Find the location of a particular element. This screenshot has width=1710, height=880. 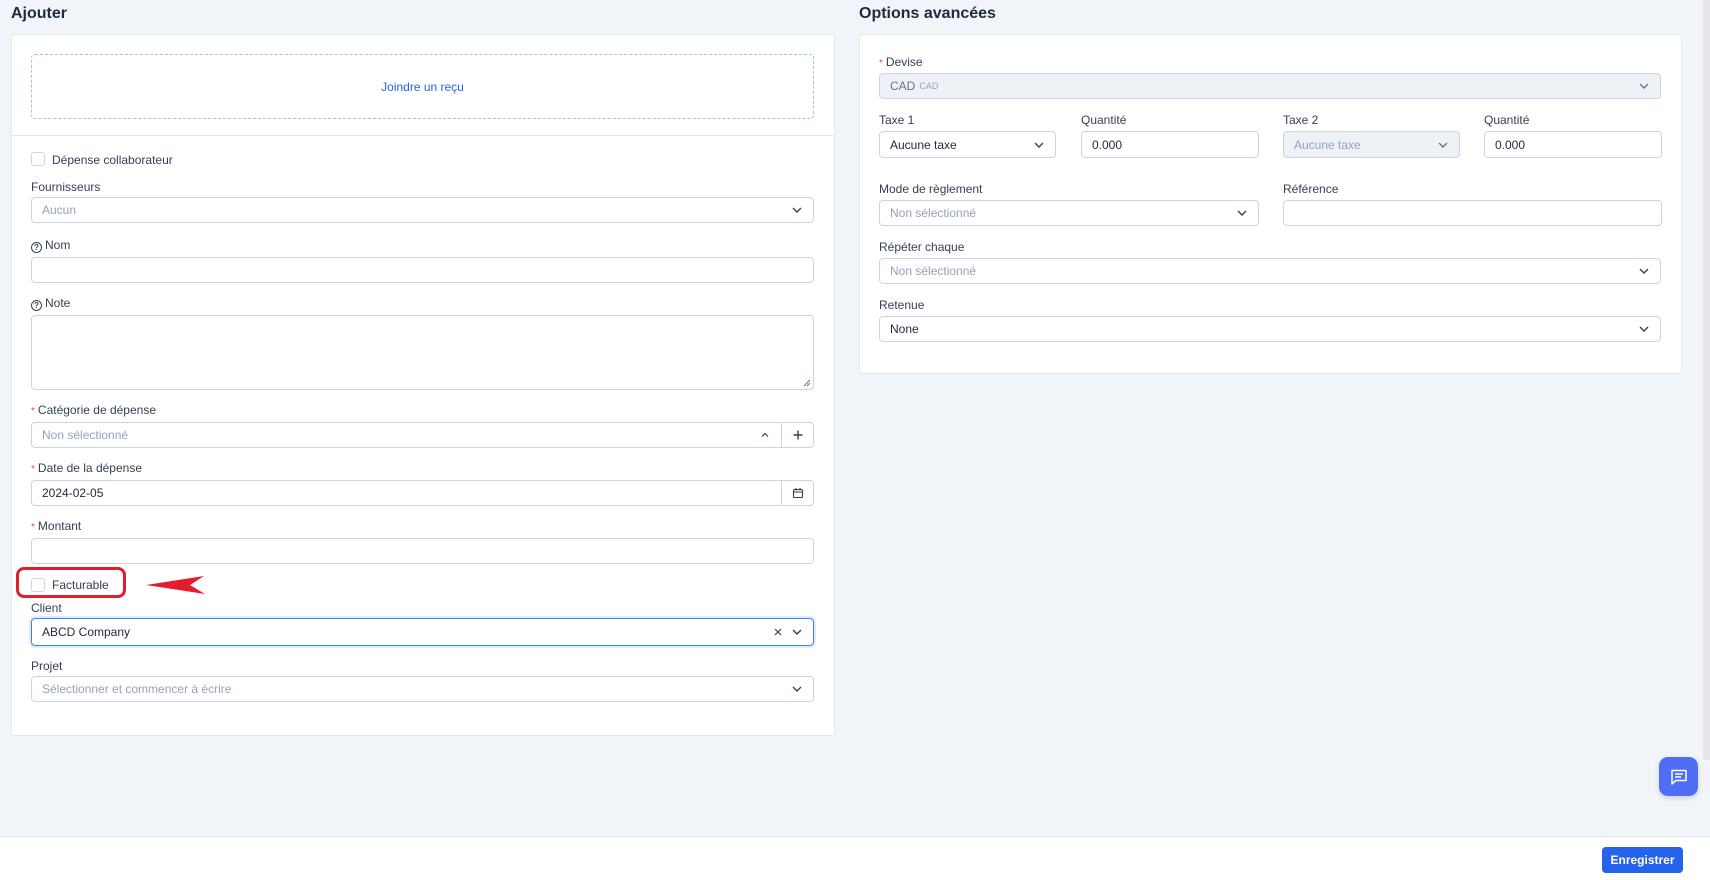

amount-input is located at coordinates (422, 551).